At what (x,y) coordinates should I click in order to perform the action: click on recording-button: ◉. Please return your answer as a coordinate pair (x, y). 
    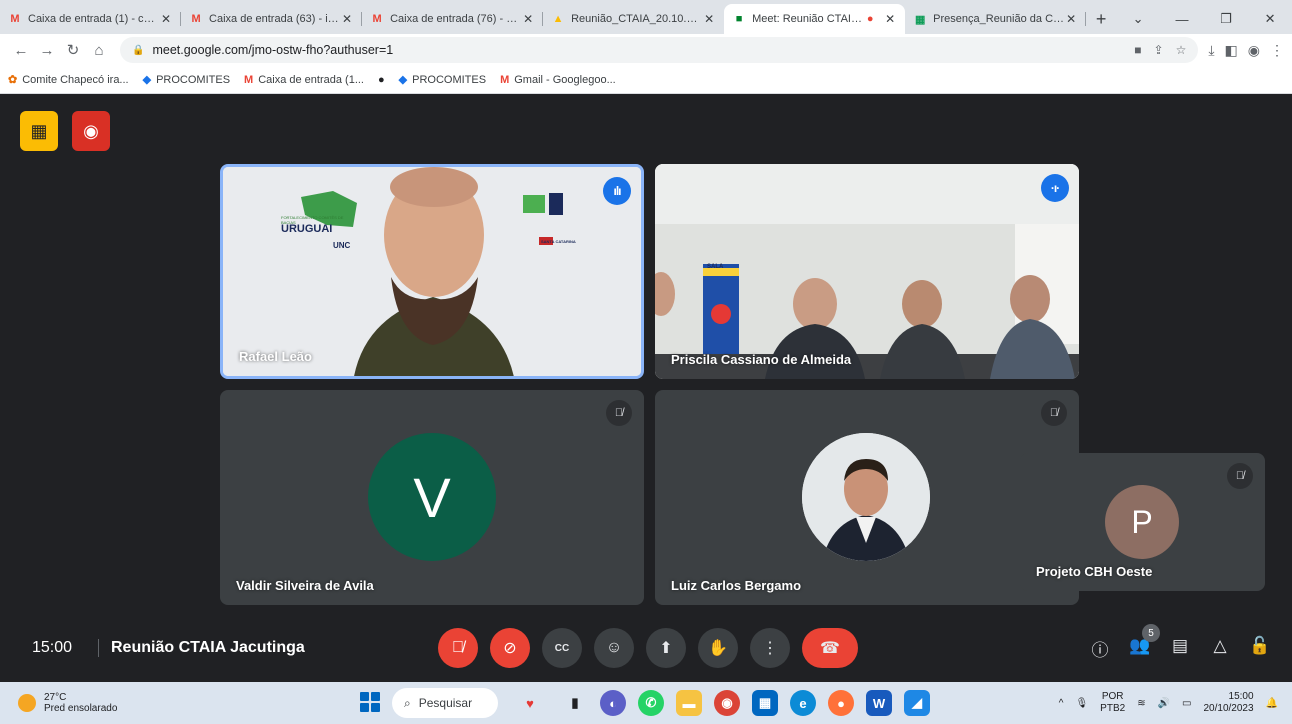
    Looking at the image, I should click on (91, 131).